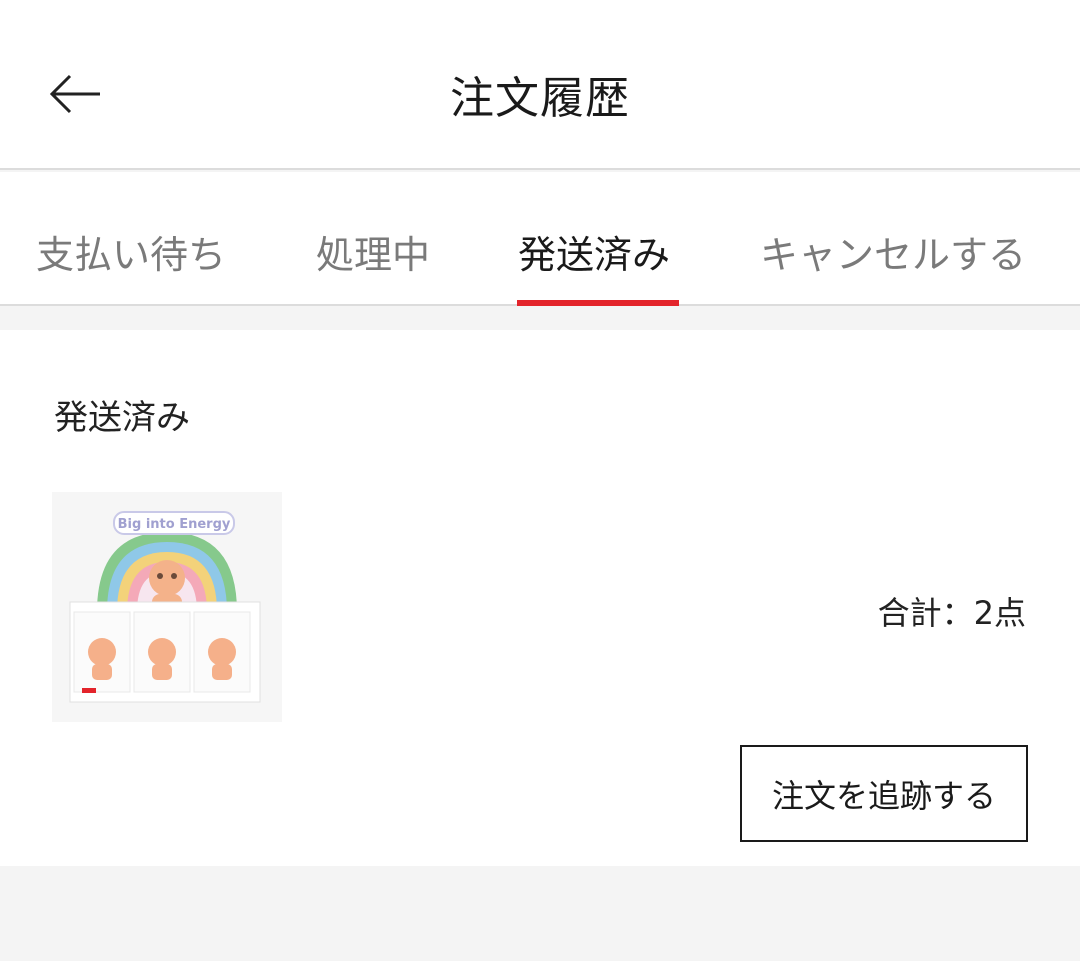  Describe the element at coordinates (540, 98) in the screenshot. I see `page-title: 注文履歴` at that location.